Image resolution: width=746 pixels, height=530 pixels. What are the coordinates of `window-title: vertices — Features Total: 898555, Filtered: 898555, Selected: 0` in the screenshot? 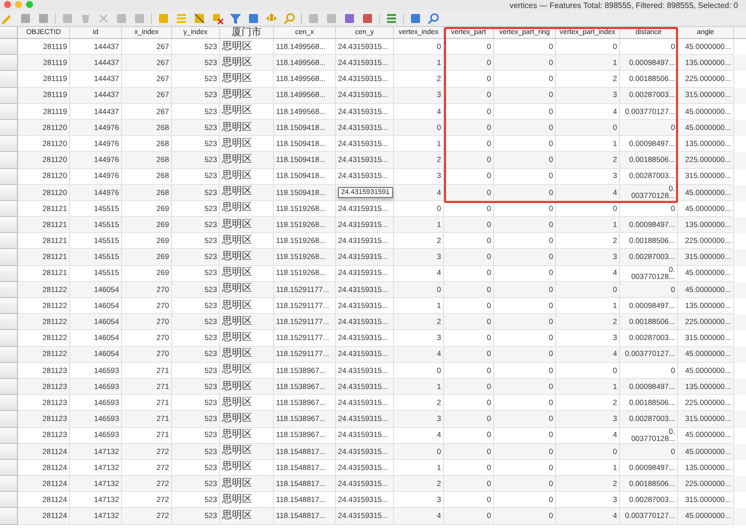 It's located at (624, 5).